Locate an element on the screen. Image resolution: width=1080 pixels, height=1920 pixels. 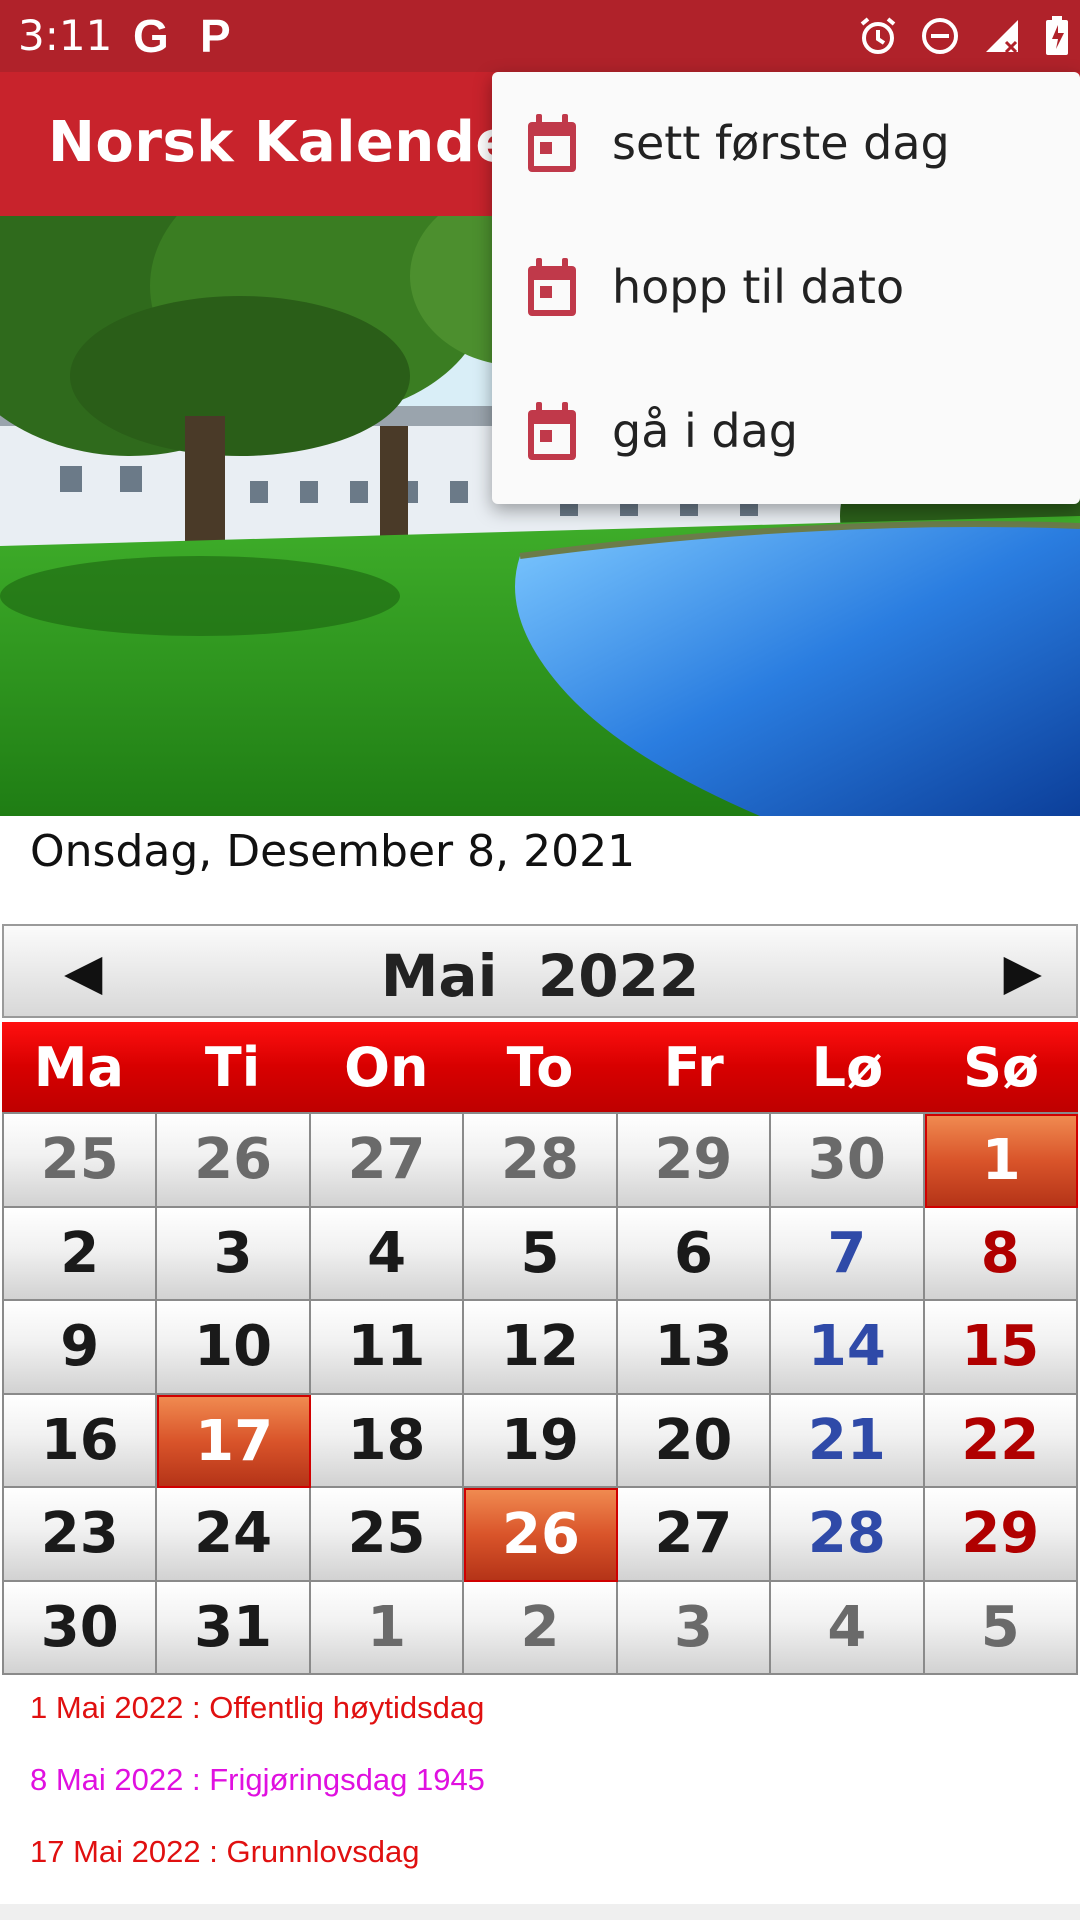
status-icons is located at coordinates (964, 36).